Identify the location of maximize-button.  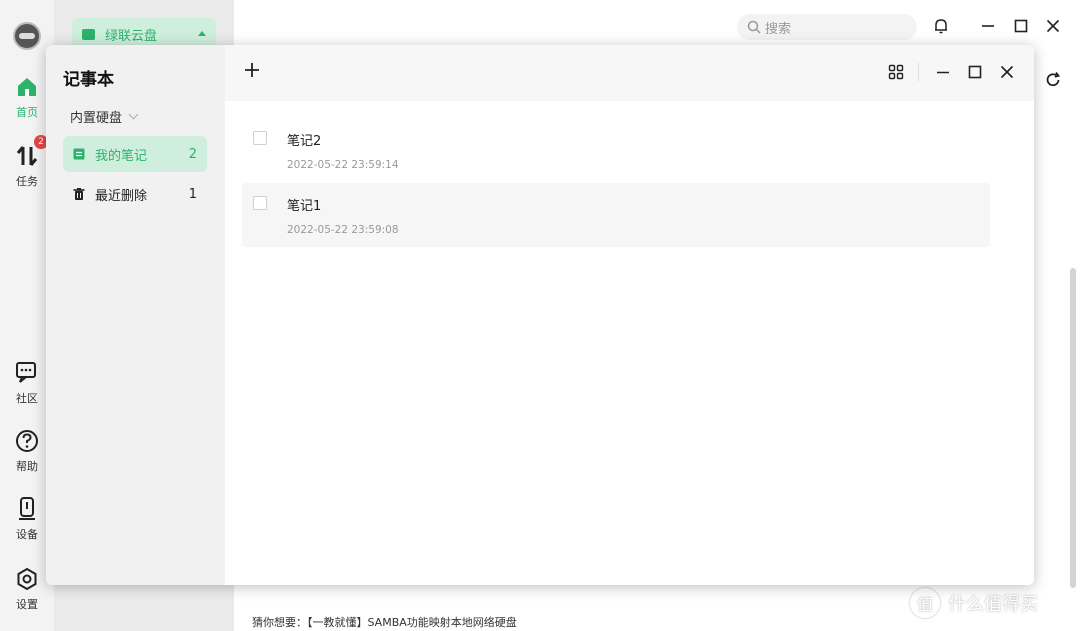
(1021, 26).